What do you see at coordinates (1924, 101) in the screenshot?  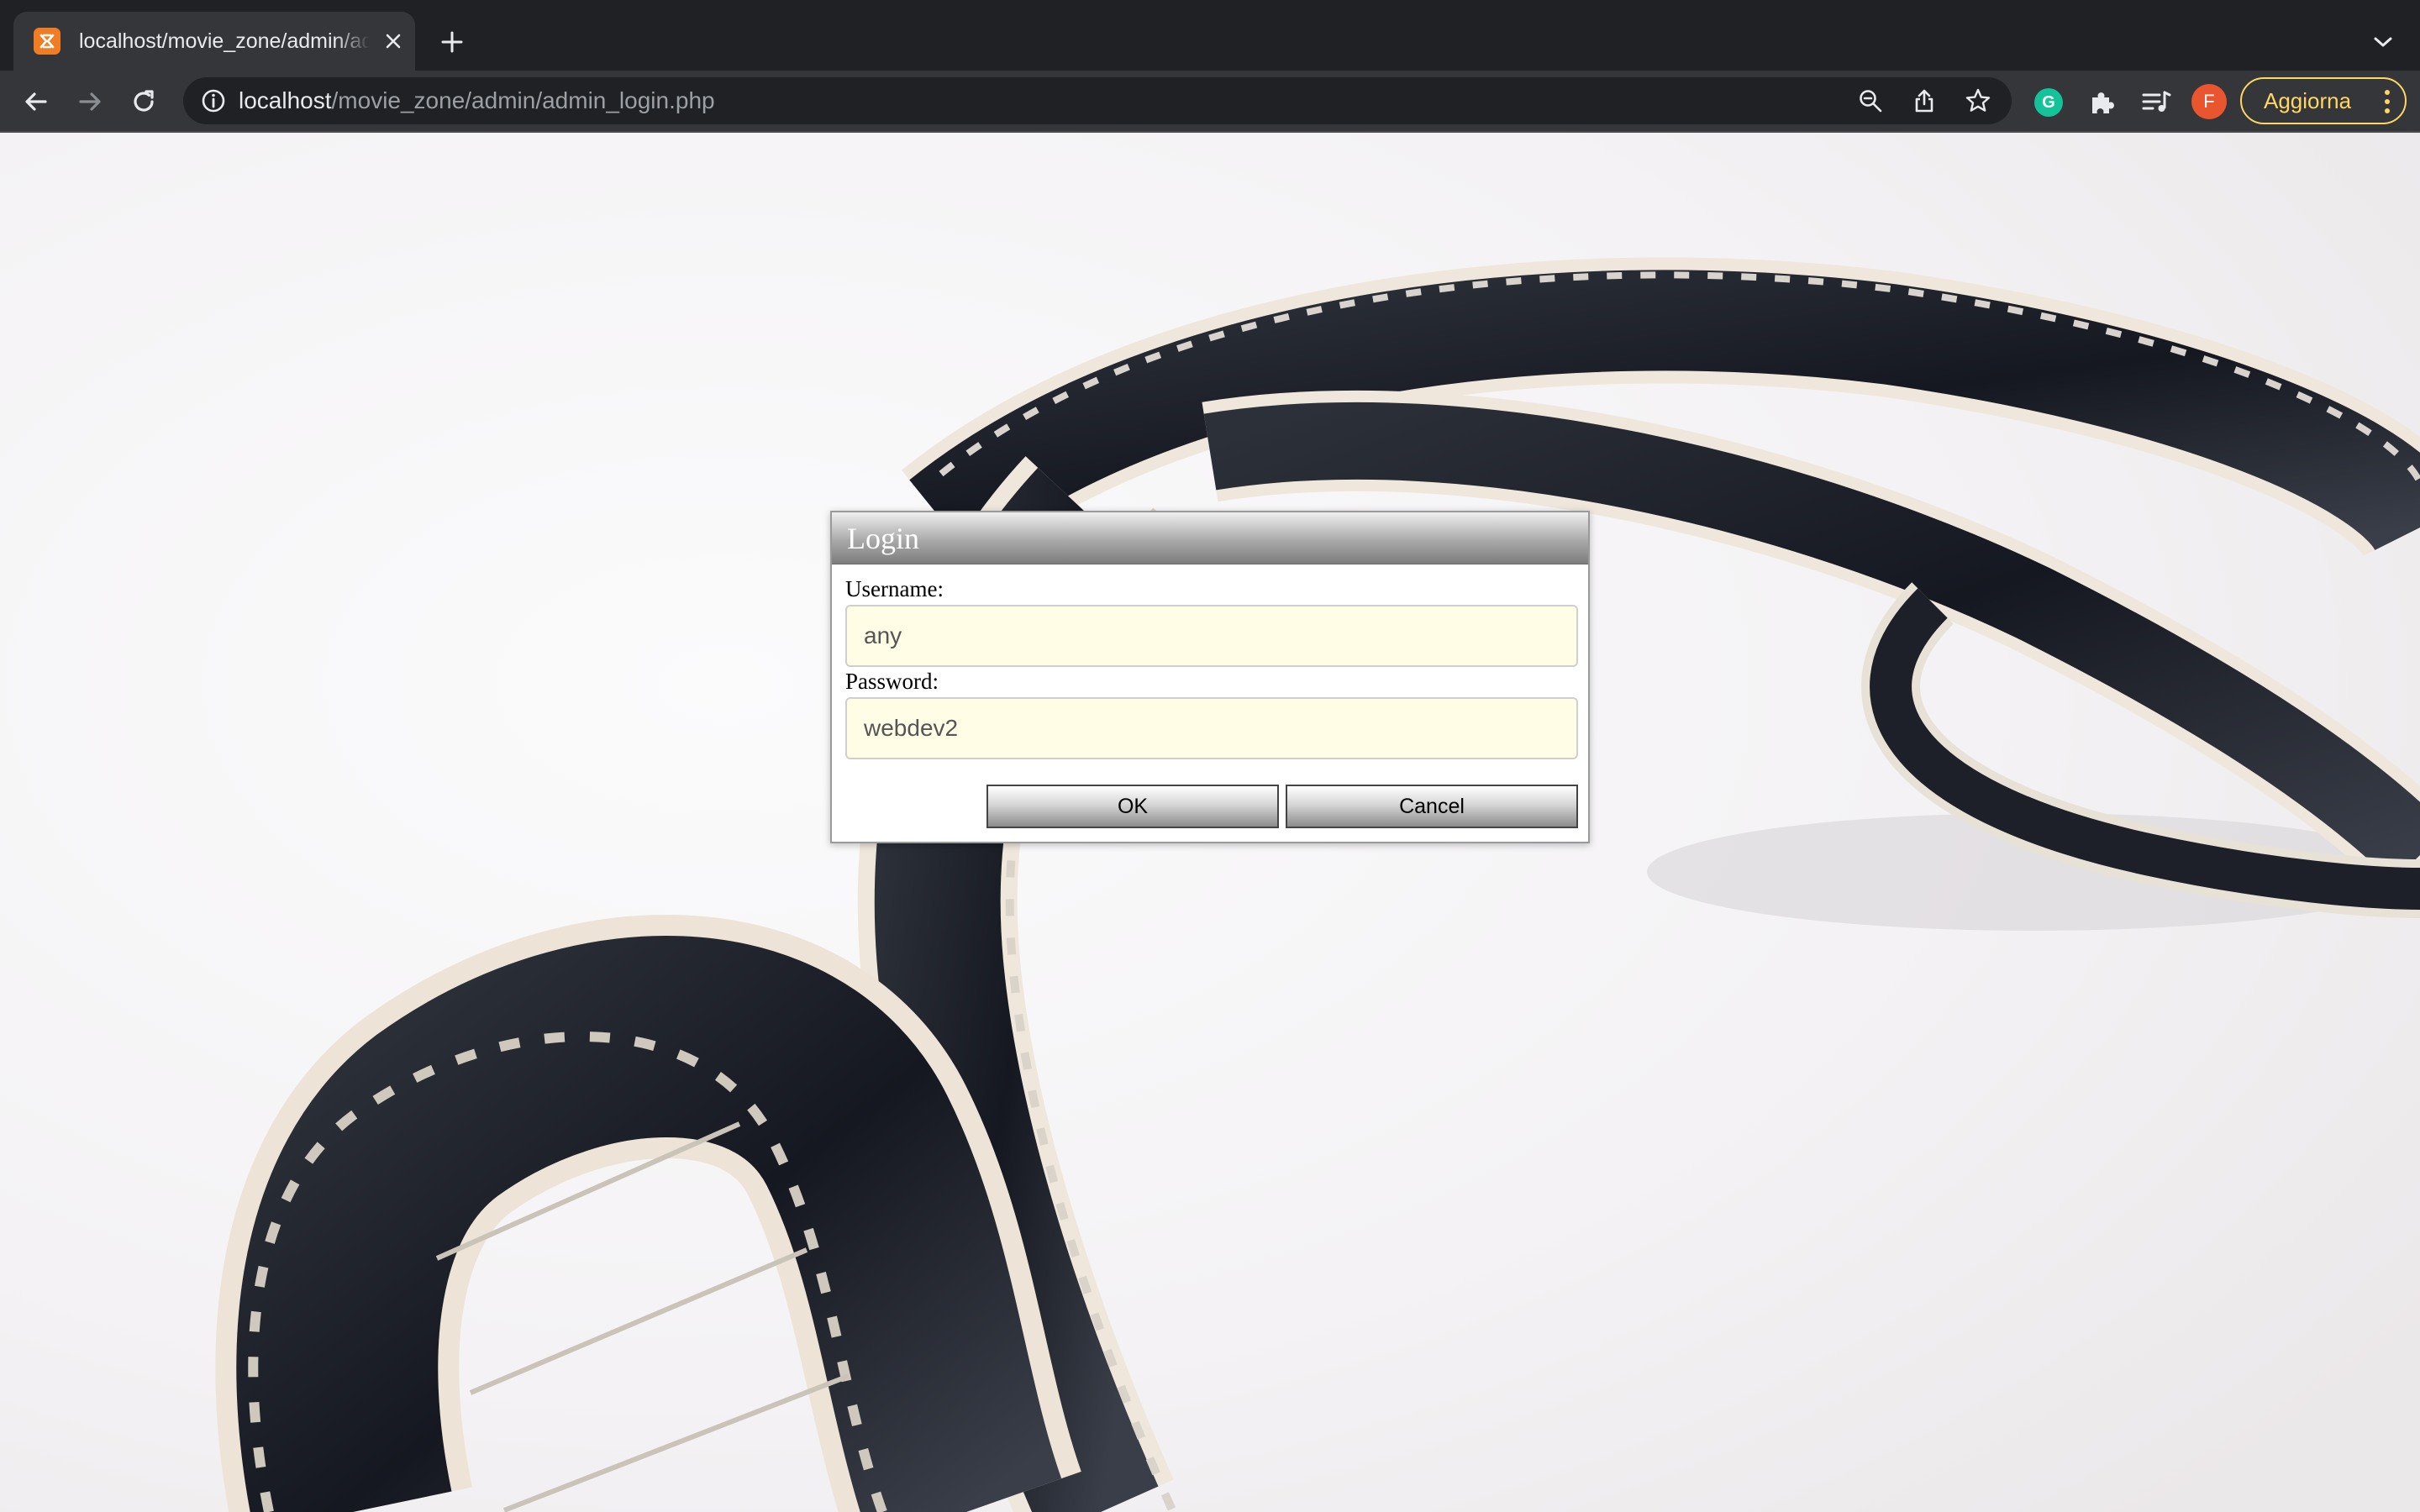 I see `share-icon` at bounding box center [1924, 101].